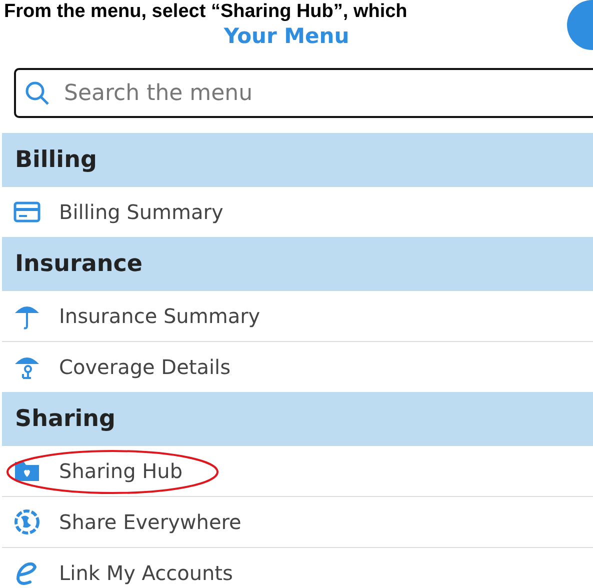 The image size is (593, 588). What do you see at coordinates (297, 160) in the screenshot?
I see `section-header: Billing` at bounding box center [297, 160].